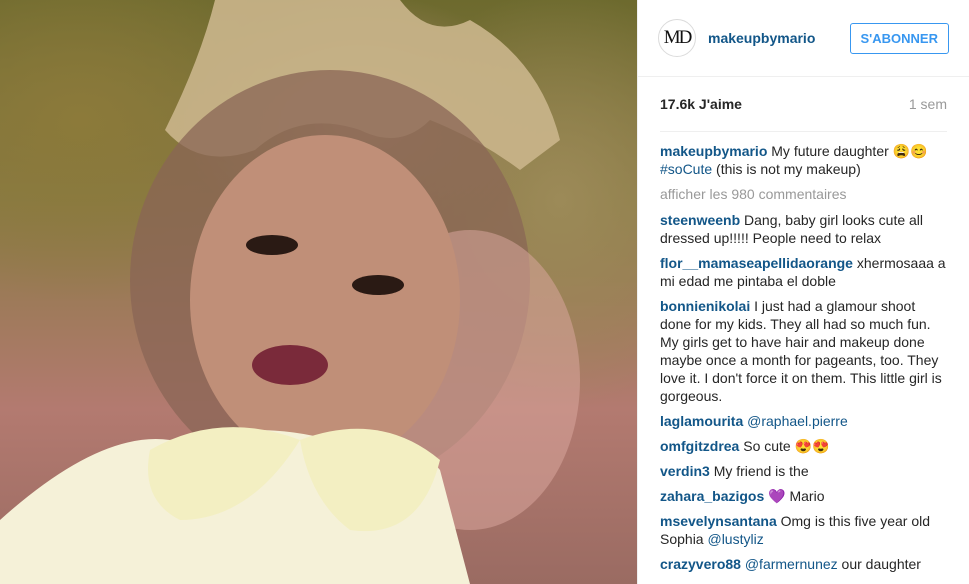  What do you see at coordinates (879, 564) in the screenshot?
I see `comment-text: our daughter` at bounding box center [879, 564].